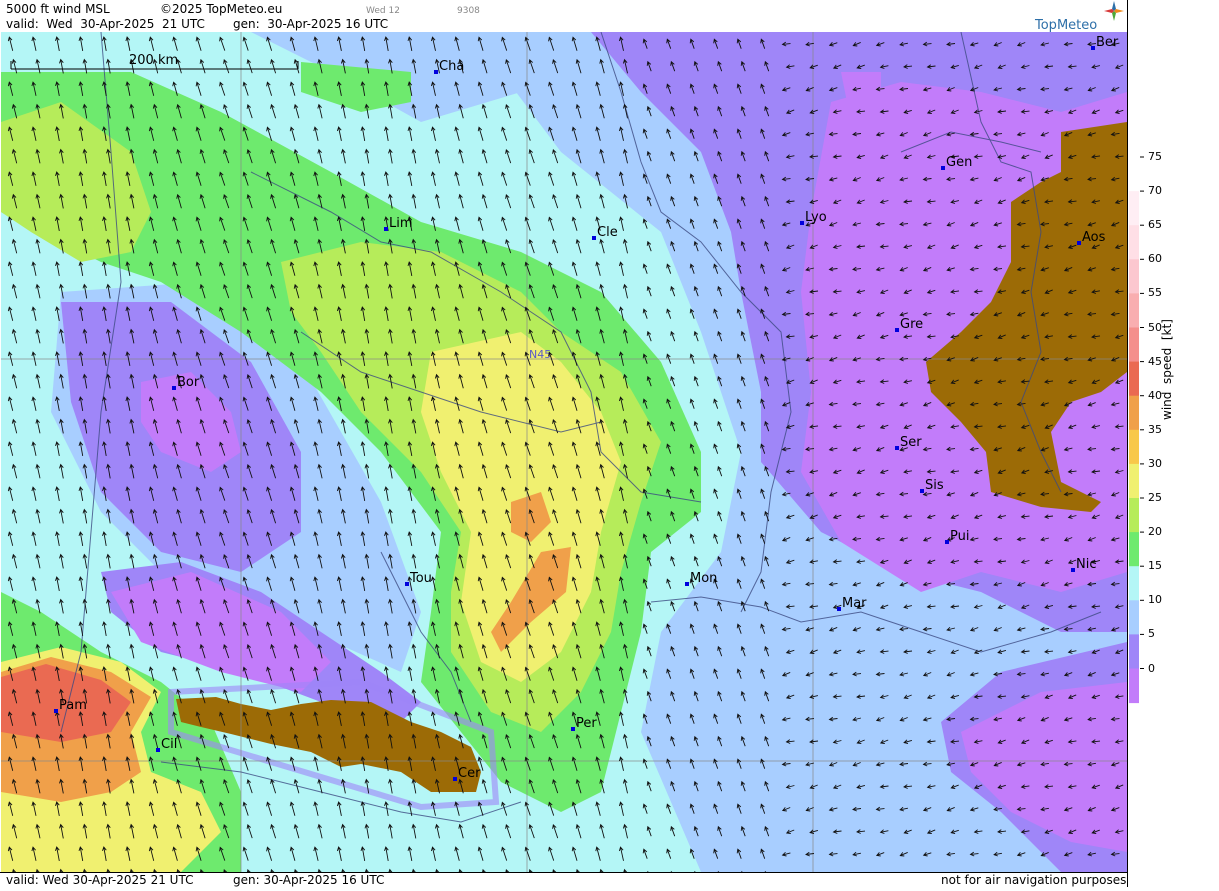 This screenshot has height=891, width=1219. I want to click on city-label: Lim, so click(401, 223).